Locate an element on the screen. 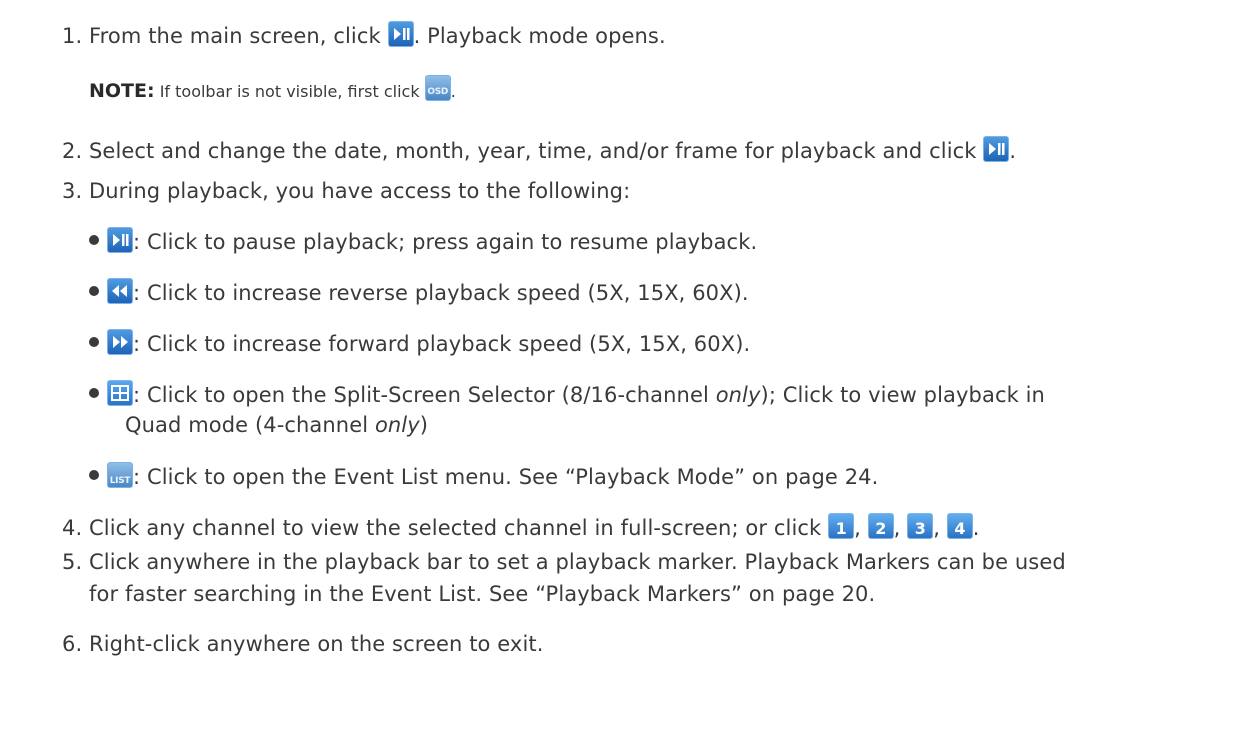 The height and width of the screenshot is (732, 1255). channel-2-icon: 2 is located at coordinates (880, 526).